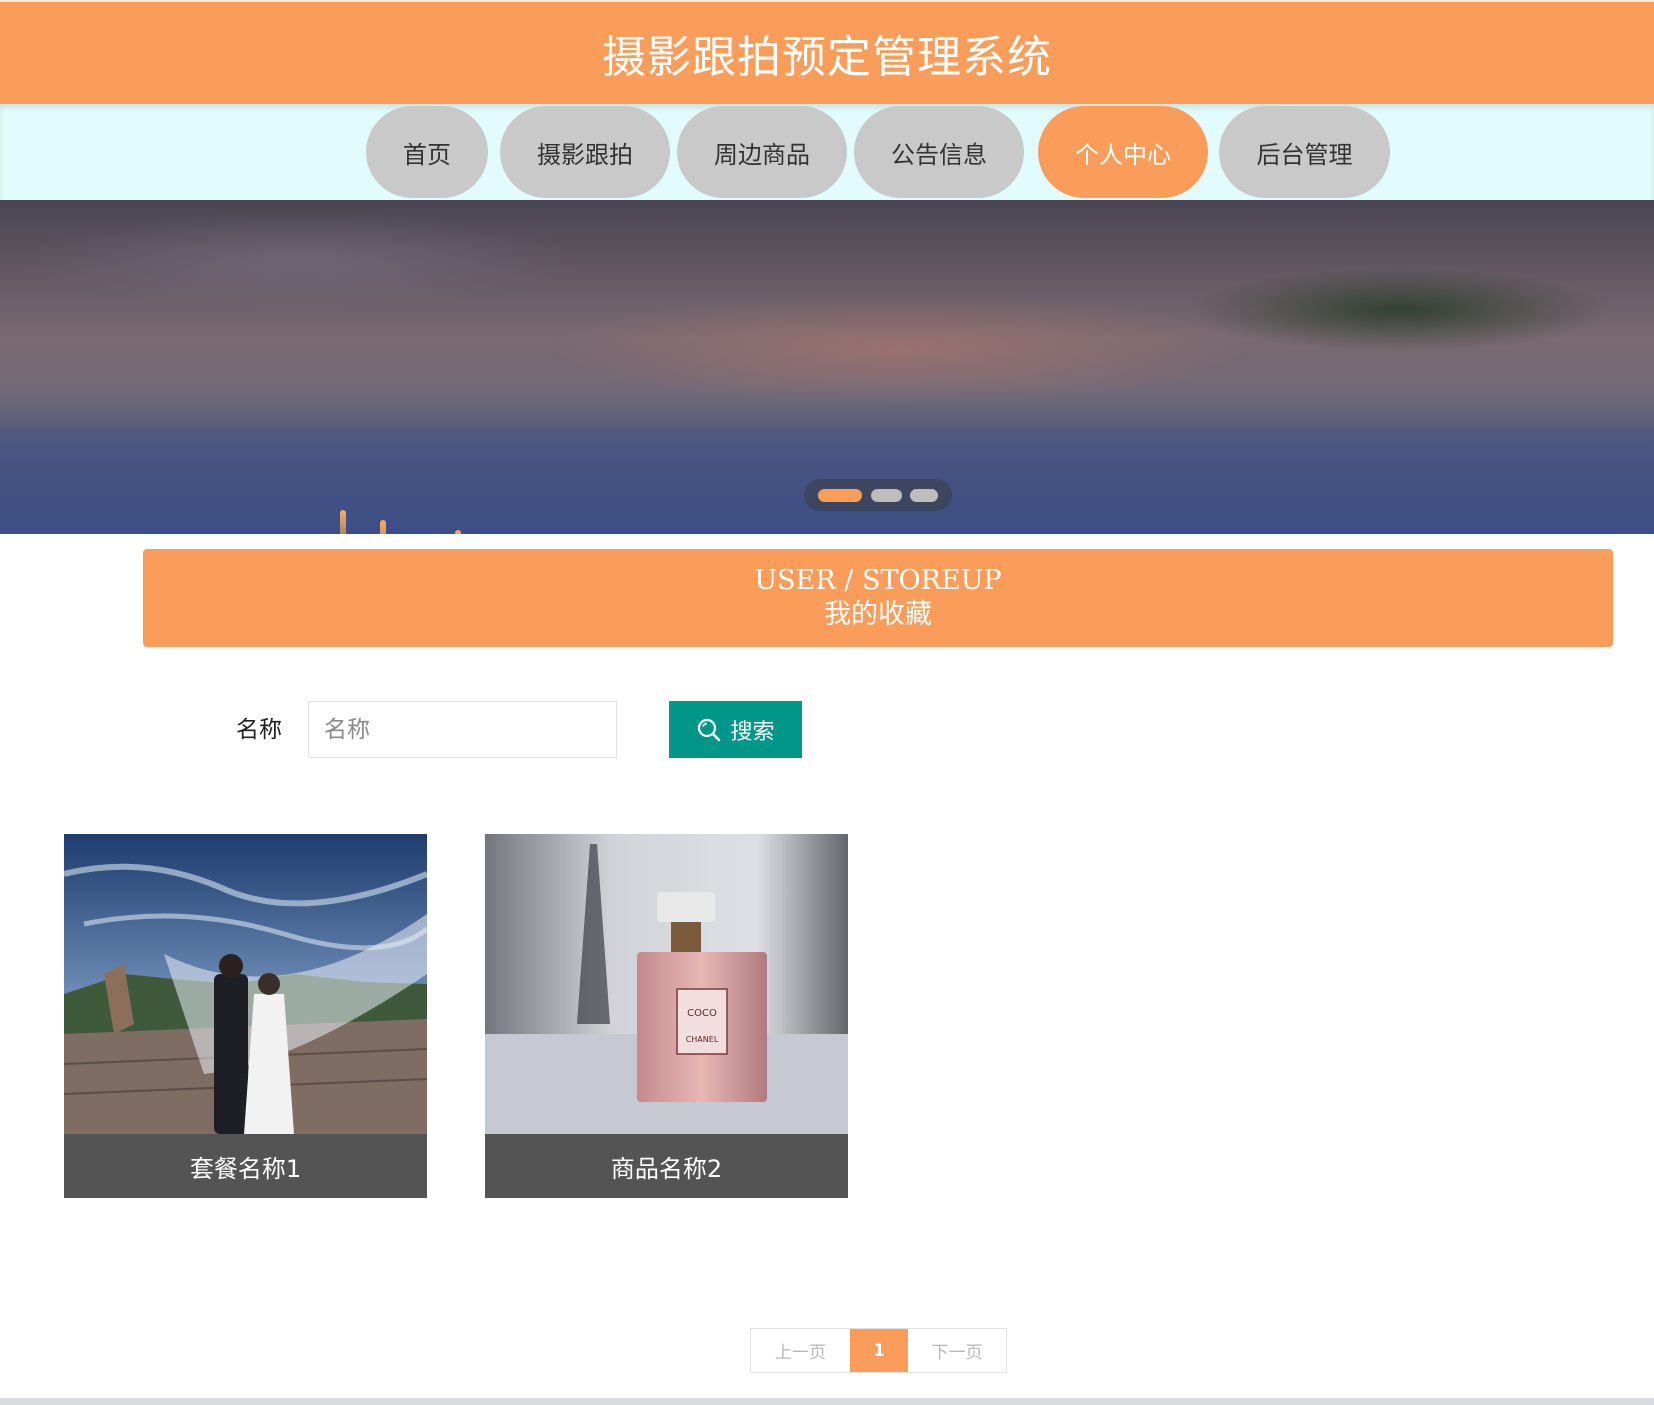 This screenshot has width=1654, height=1405. Describe the element at coordinates (702, 1039) in the screenshot. I see `svg-text: CHANEL` at that location.